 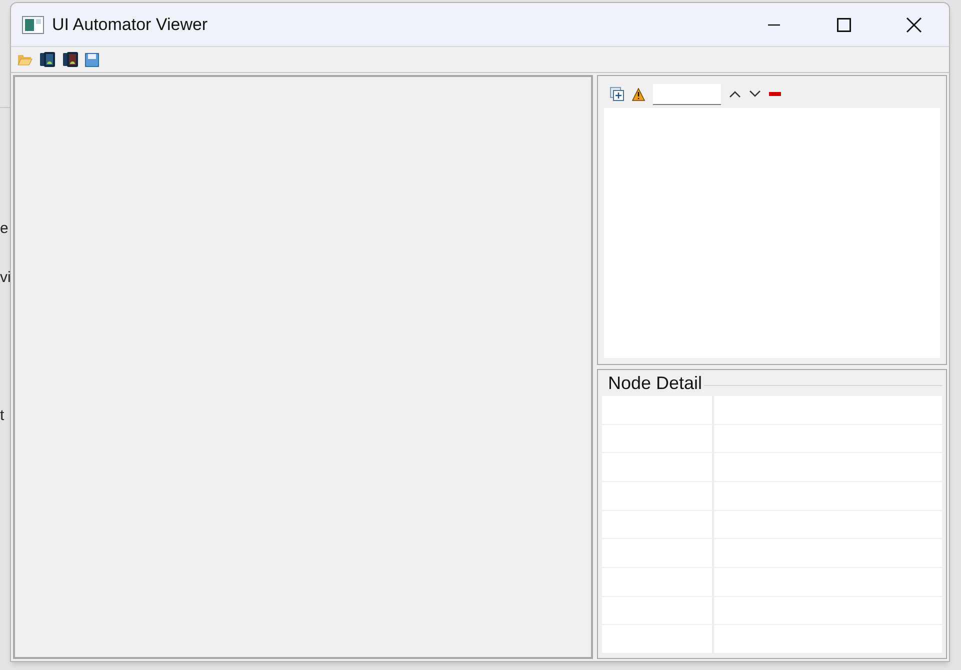 What do you see at coordinates (755, 94) in the screenshot?
I see `chevron-down-icon` at bounding box center [755, 94].